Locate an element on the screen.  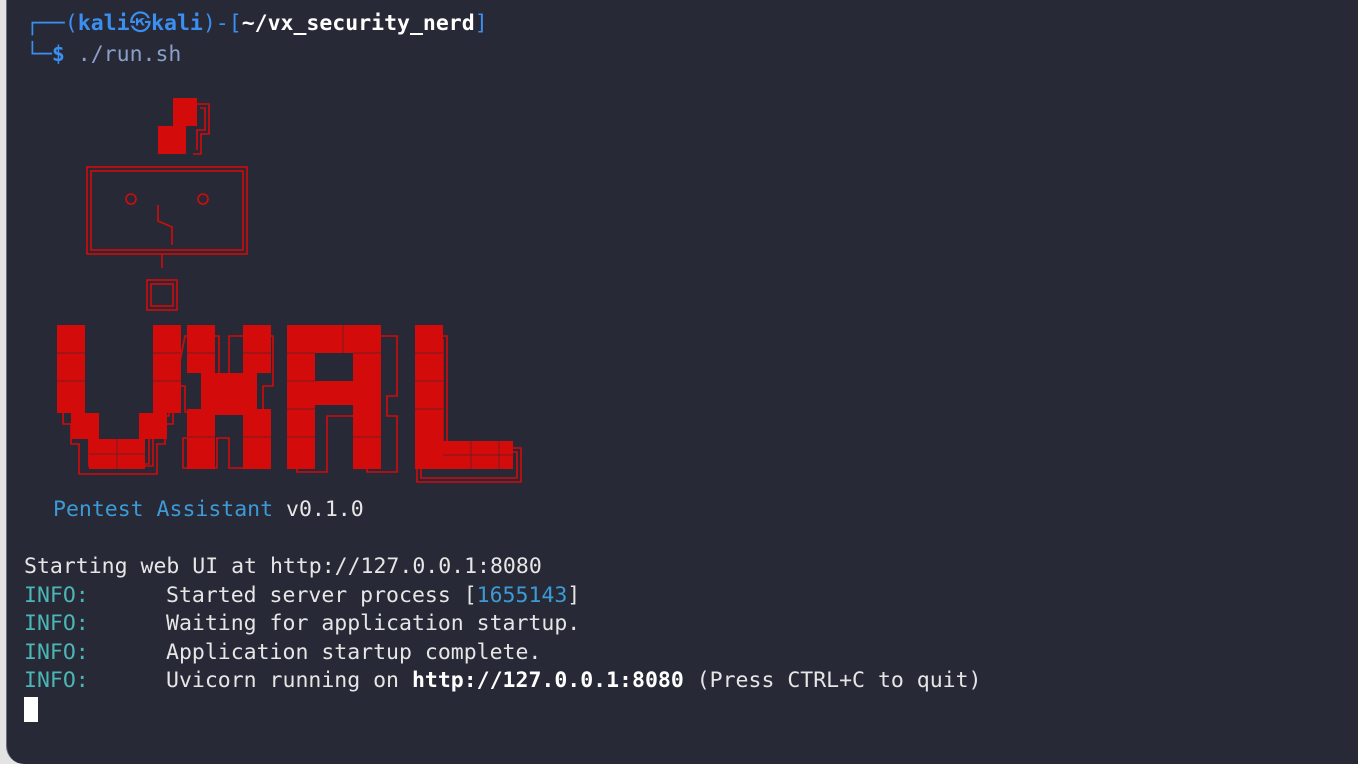
log-message-end: ] is located at coordinates (574, 595).